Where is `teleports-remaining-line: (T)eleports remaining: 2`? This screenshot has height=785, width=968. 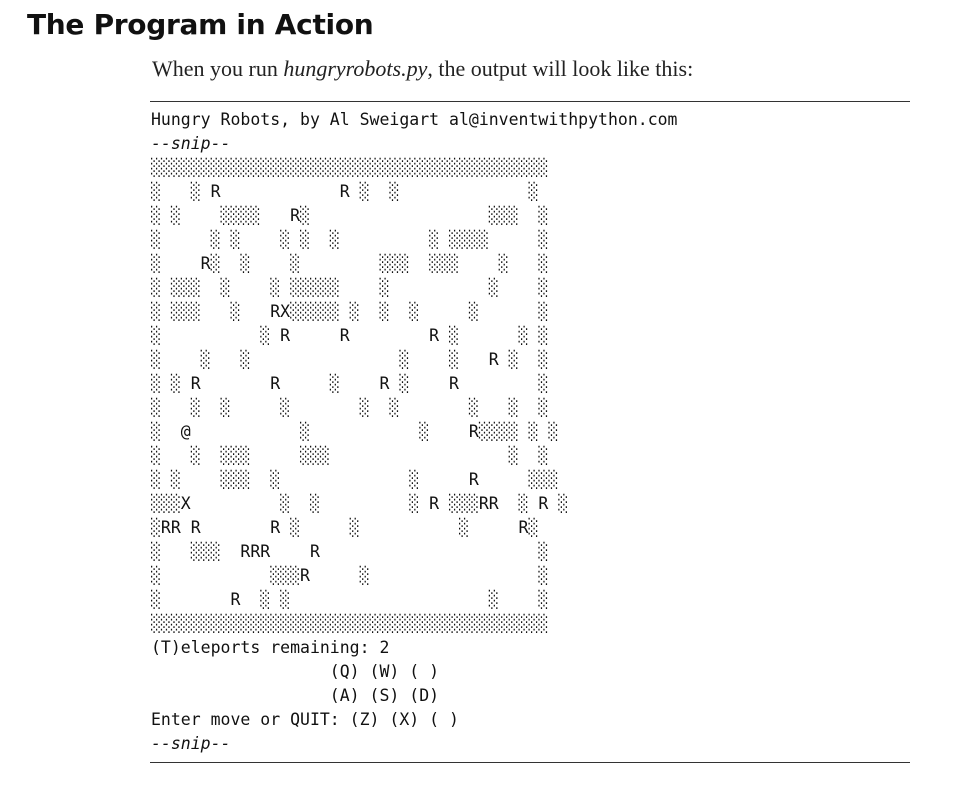 teleports-remaining-line: (T)eleports remaining: 2 is located at coordinates (270, 647).